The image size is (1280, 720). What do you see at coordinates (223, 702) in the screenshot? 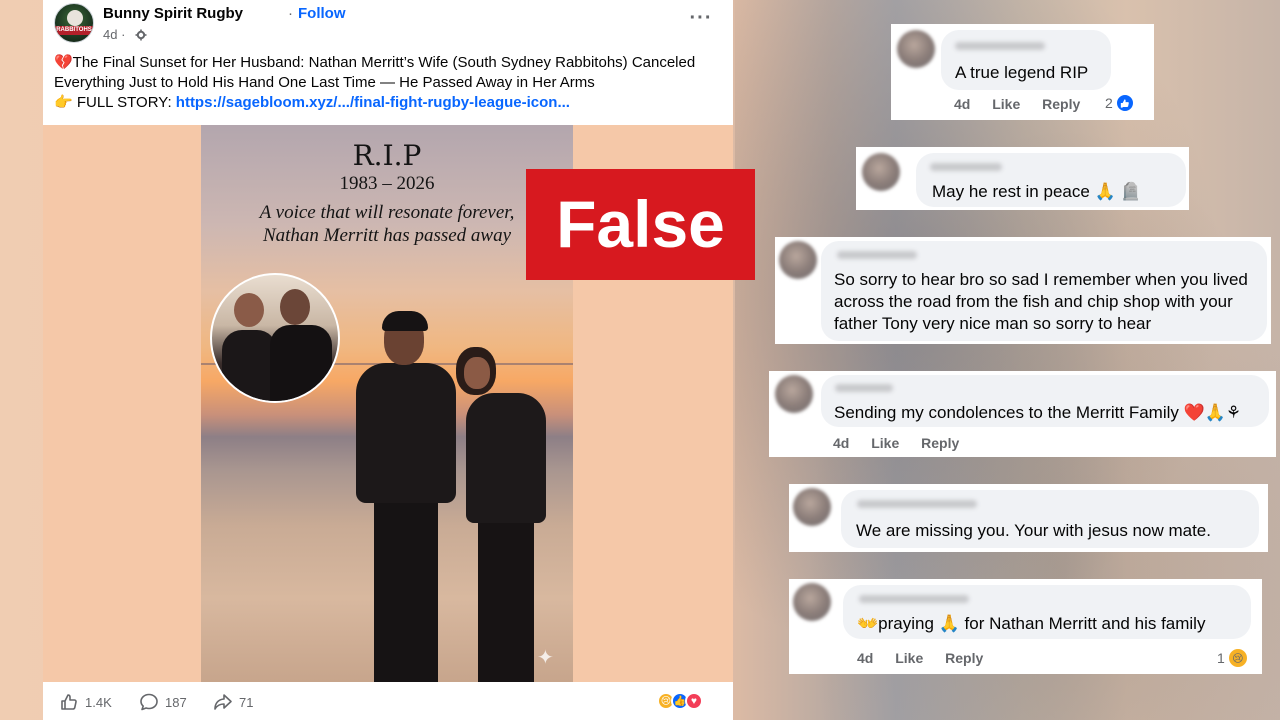
I see `share-arrow-icon` at bounding box center [223, 702].